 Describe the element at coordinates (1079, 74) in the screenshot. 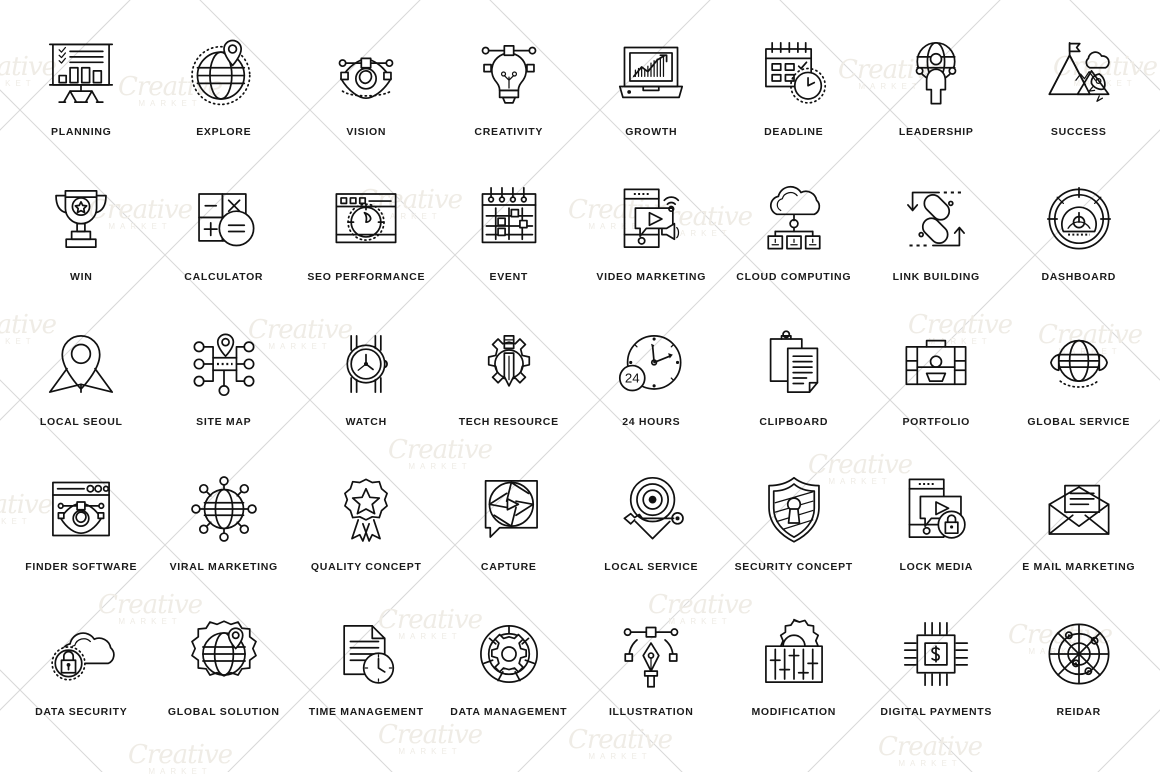

I see `mountain-flag-rocket-icon` at that location.